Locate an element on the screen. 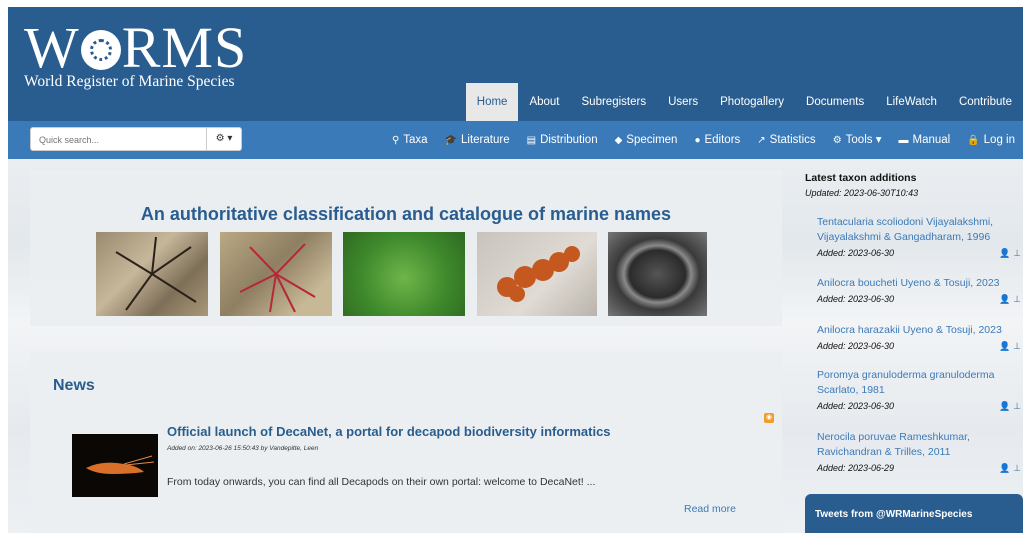  tab-subregisters: Subregisters is located at coordinates (614, 102).